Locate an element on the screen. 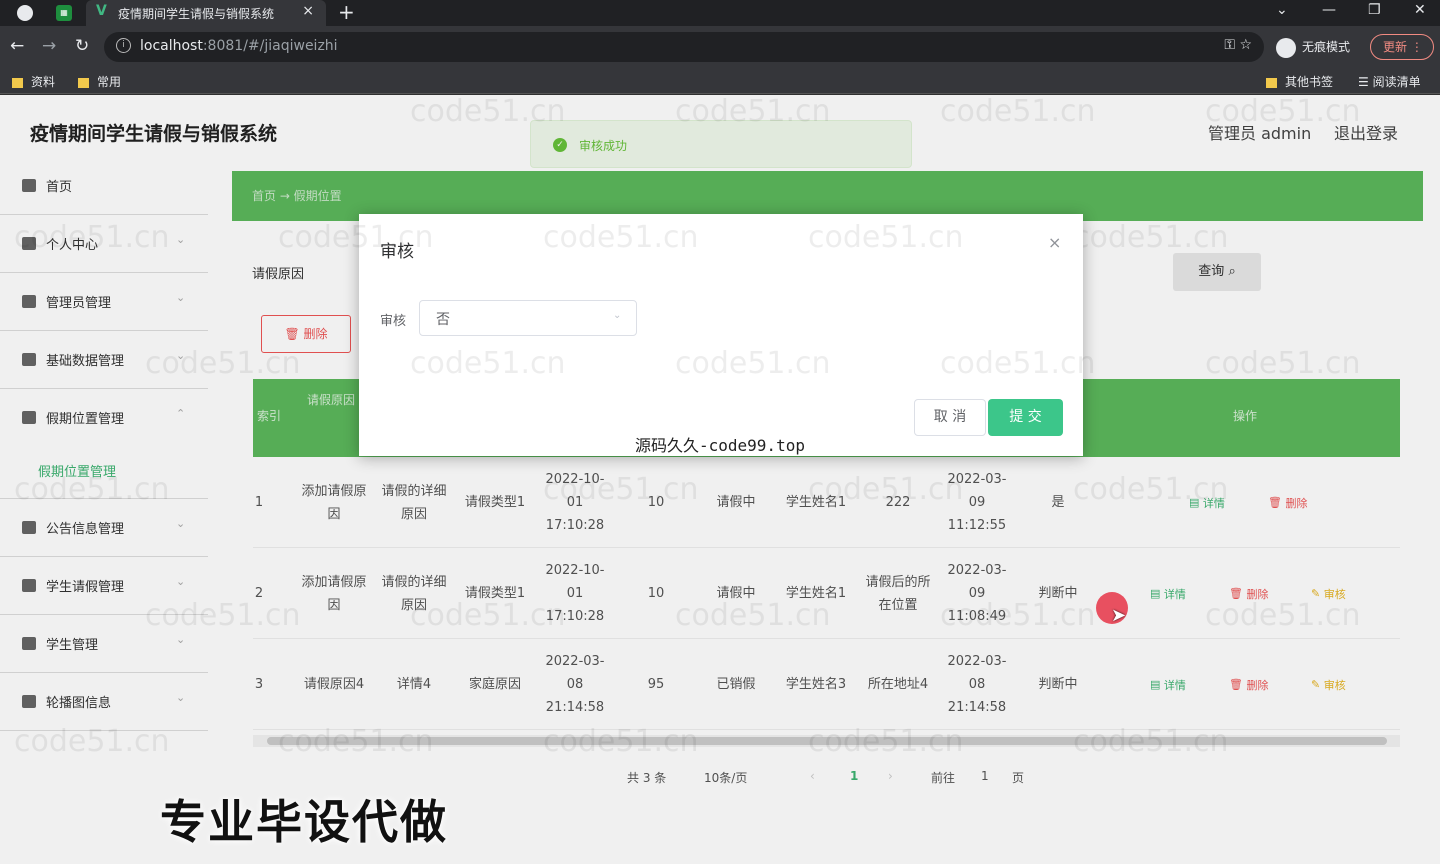  tab-search-icon: ⌄ is located at coordinates (1282, 10).